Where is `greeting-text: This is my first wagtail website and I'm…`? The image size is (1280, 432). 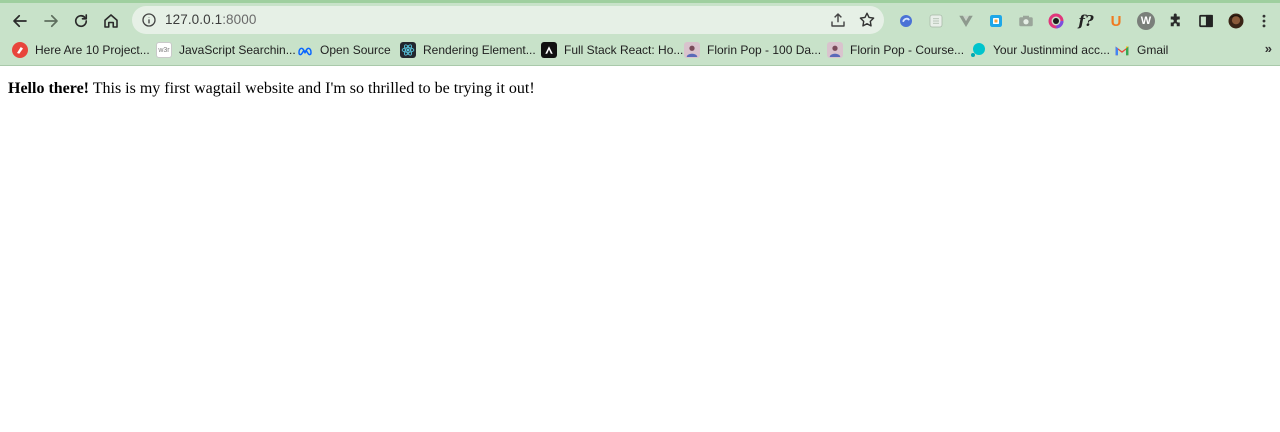
greeting-text: This is my first wagtail website and I'm… is located at coordinates (312, 88).